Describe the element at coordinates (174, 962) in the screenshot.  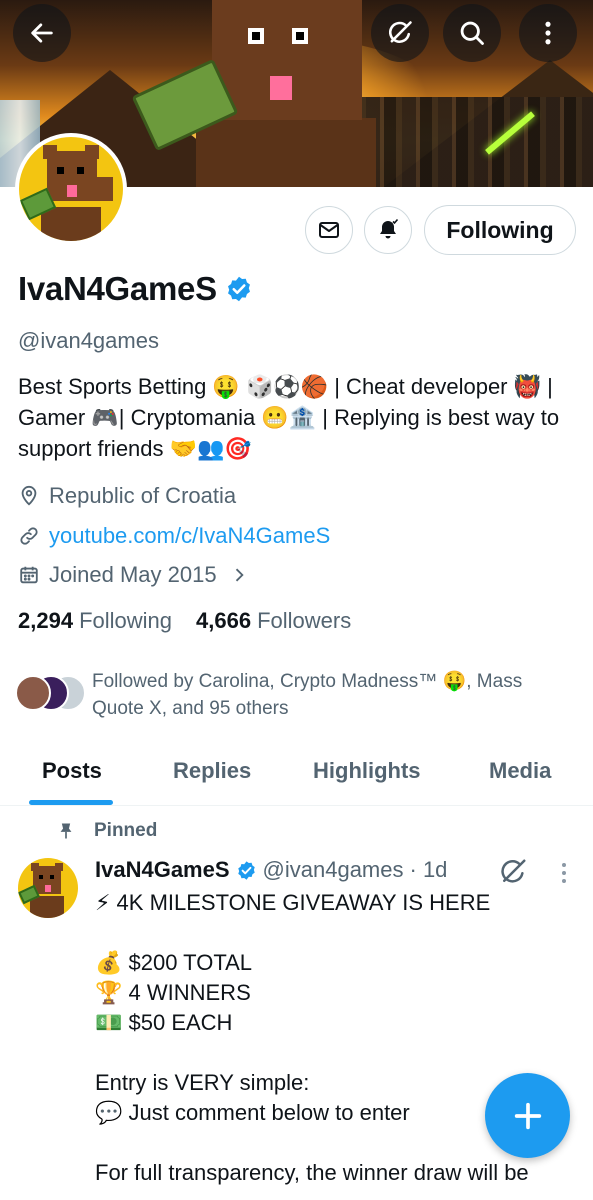
I see `post-line: 💰 $200 TOTAL` at that location.